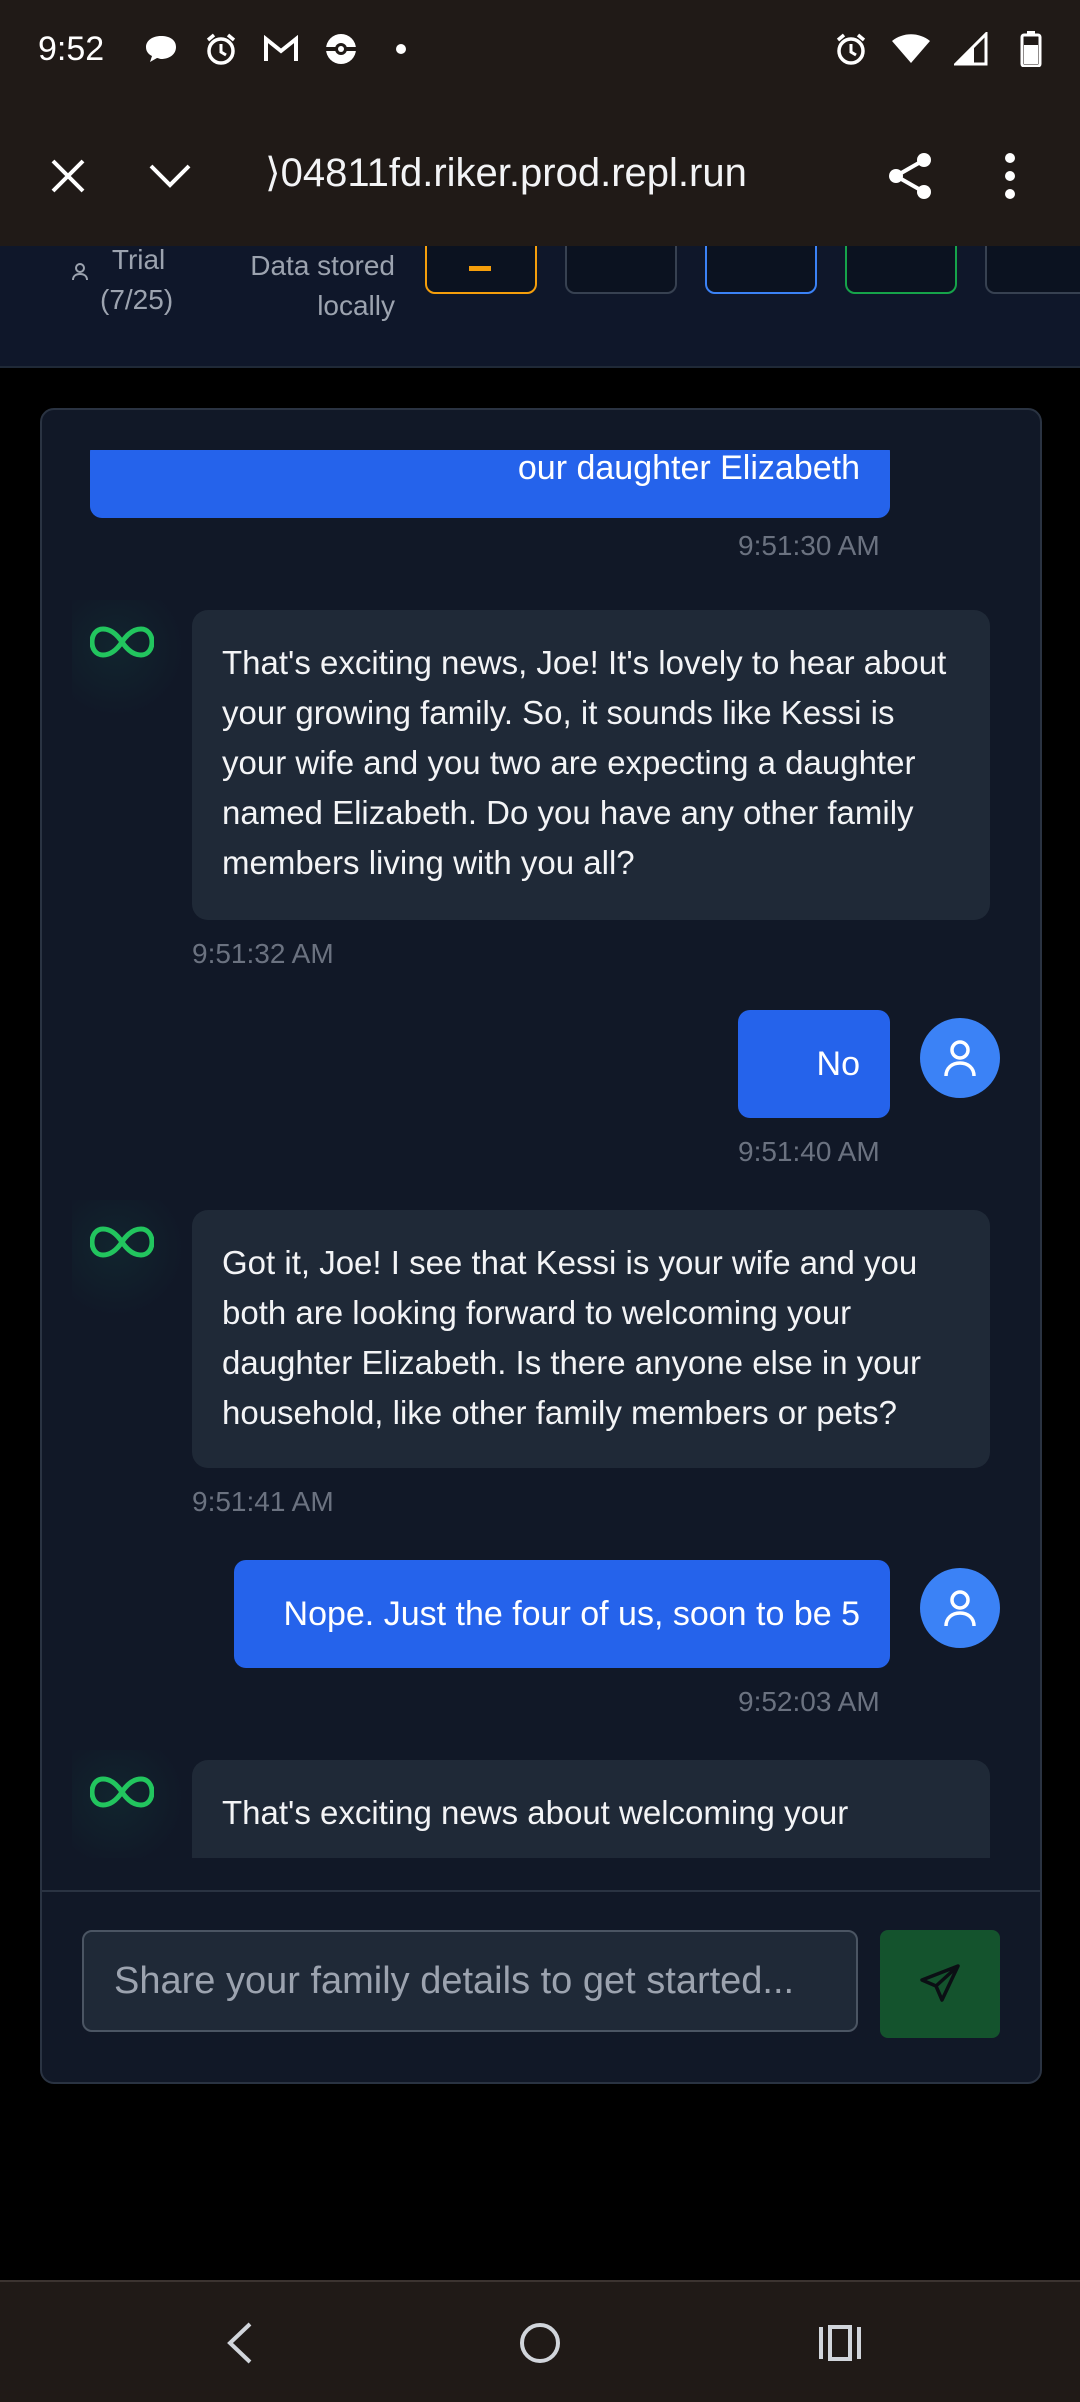  I want to click on home-button, so click(540, 2343).